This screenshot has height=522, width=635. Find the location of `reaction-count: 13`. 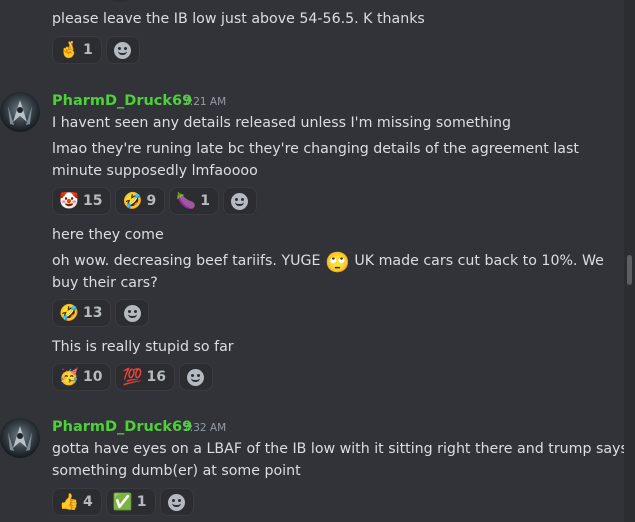

reaction-count: 13 is located at coordinates (93, 313).